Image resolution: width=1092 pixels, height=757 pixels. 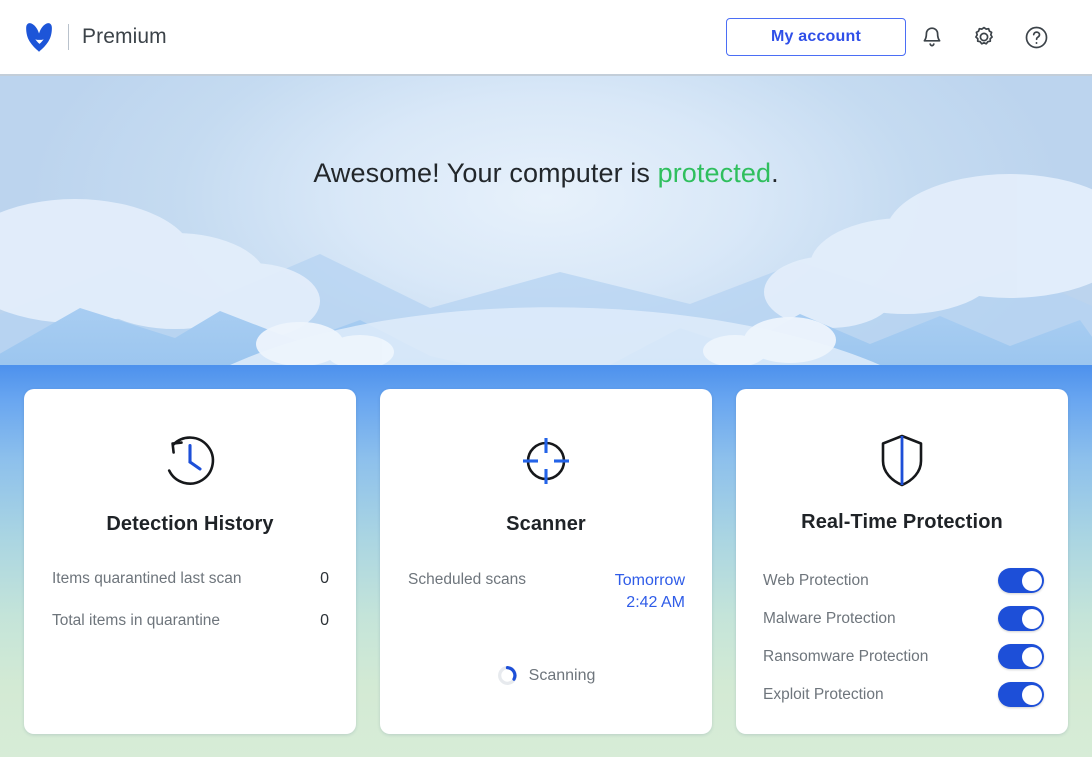 I want to click on exploit-protection-toggle, so click(x=1021, y=694).